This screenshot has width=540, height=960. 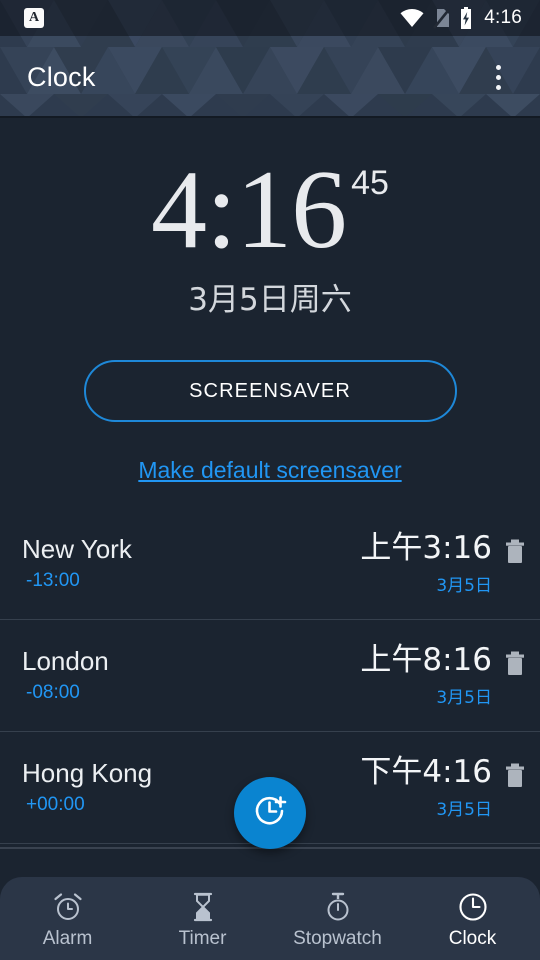 I want to click on wifi-icon, so click(x=412, y=18).